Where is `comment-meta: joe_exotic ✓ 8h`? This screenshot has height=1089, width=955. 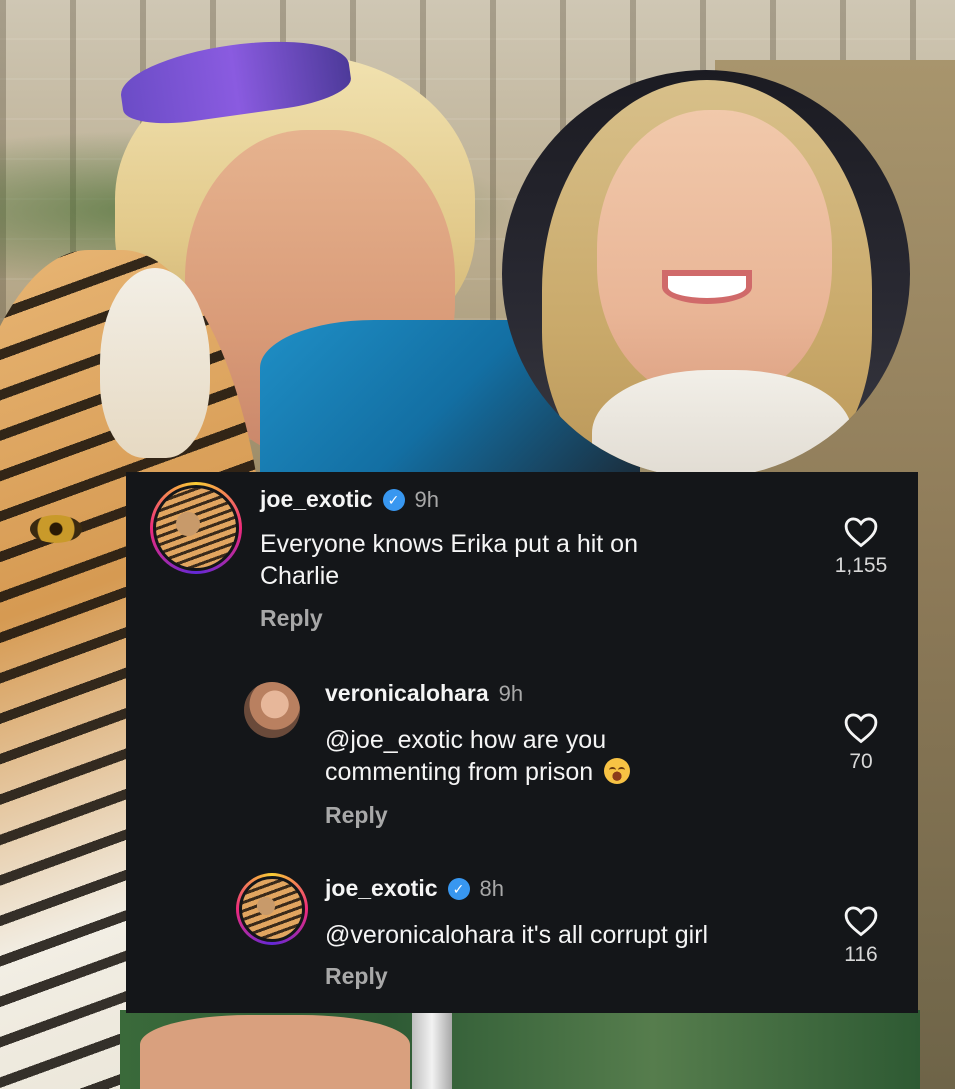 comment-meta: joe_exotic ✓ 8h is located at coordinates (414, 888).